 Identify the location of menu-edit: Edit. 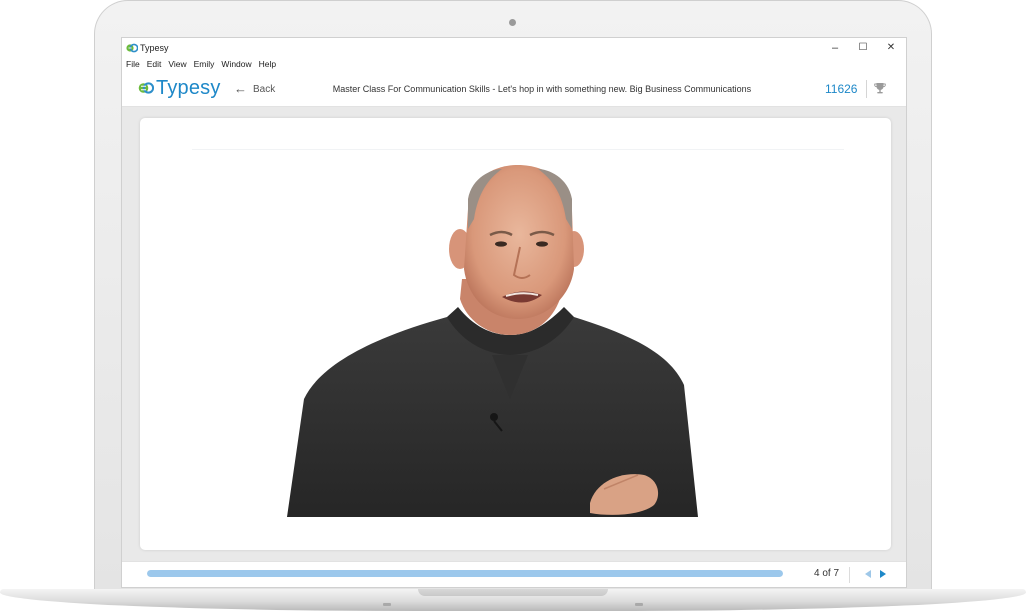
(154, 64).